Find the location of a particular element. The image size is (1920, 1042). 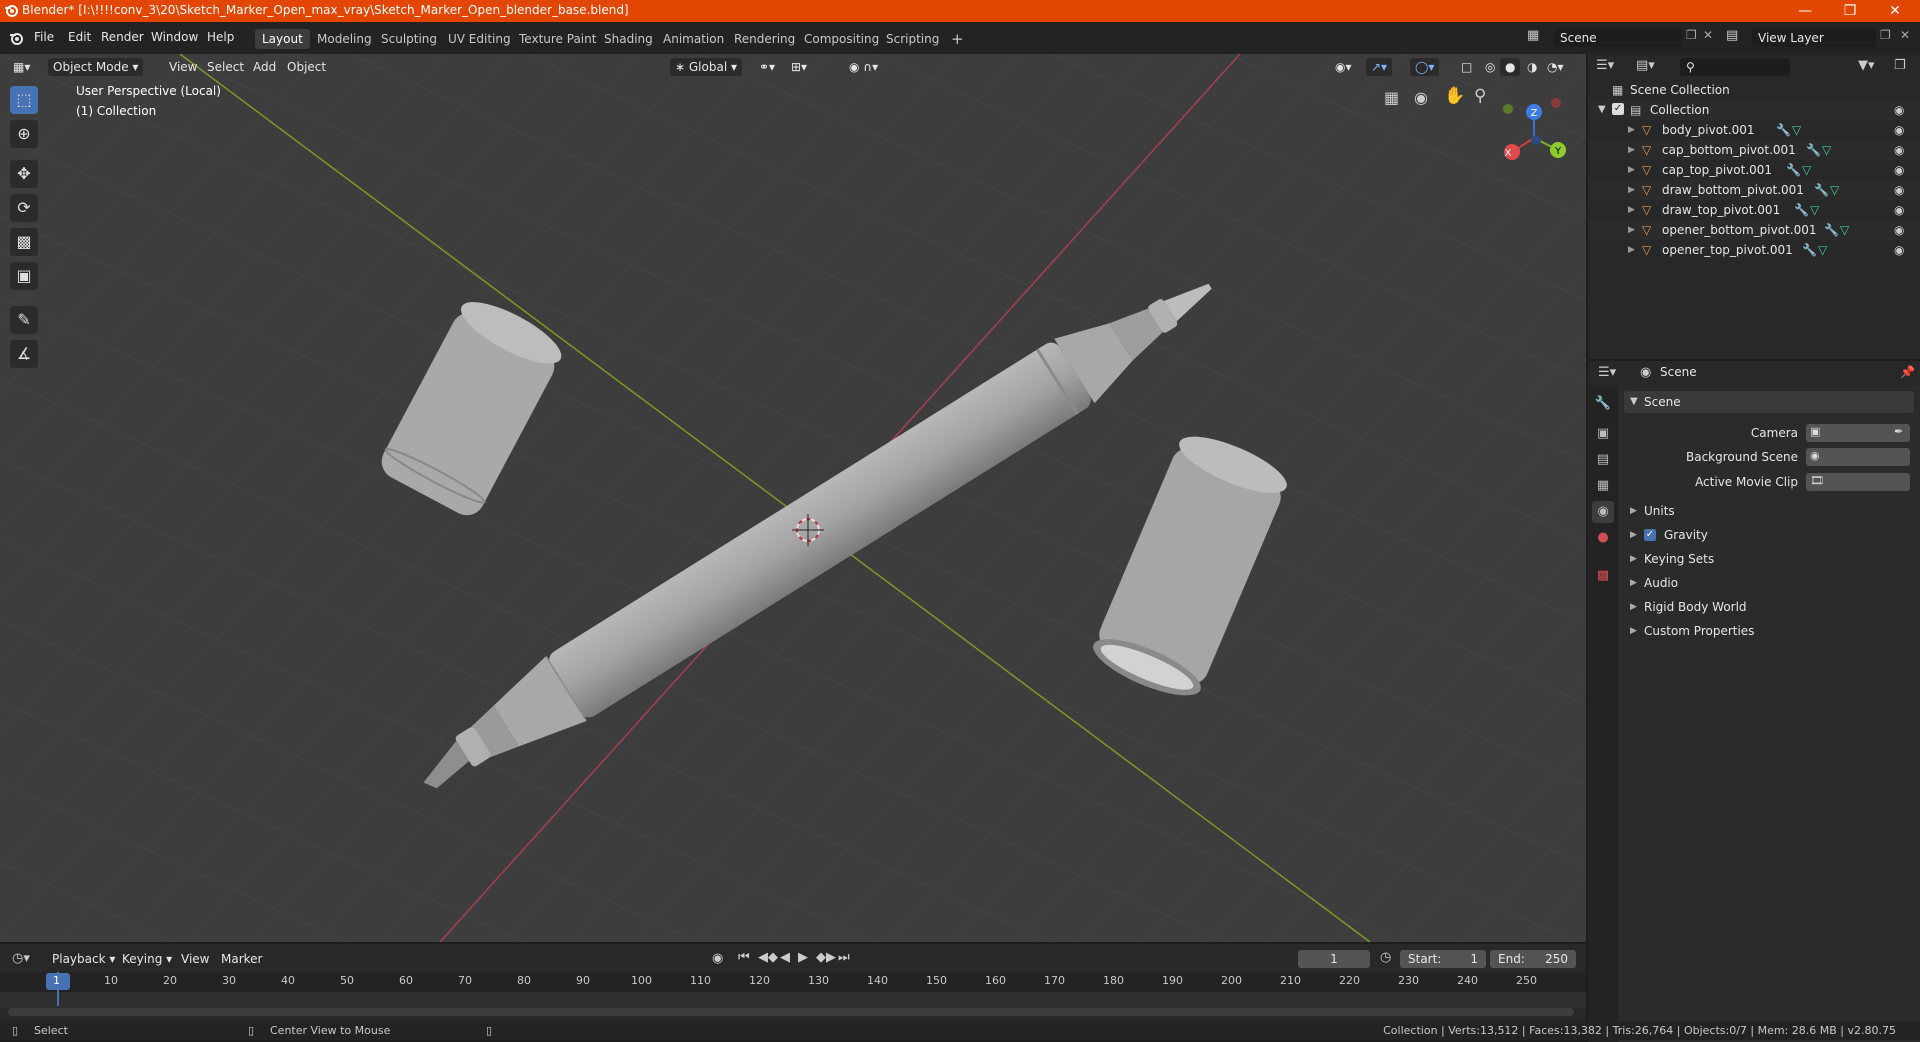

tab-shading: Shading is located at coordinates (628, 39).